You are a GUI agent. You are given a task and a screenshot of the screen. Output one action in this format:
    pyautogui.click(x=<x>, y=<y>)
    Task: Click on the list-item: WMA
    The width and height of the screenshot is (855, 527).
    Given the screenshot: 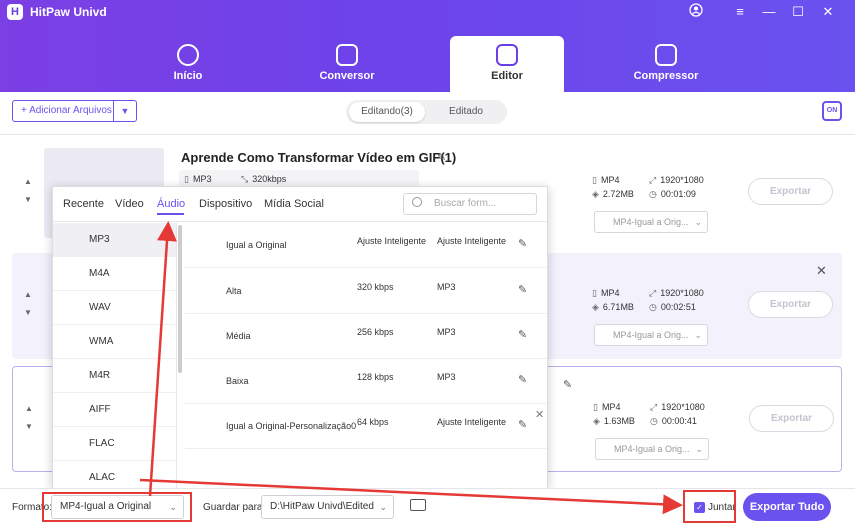 What is the action you would take?
    pyautogui.click(x=114, y=342)
    